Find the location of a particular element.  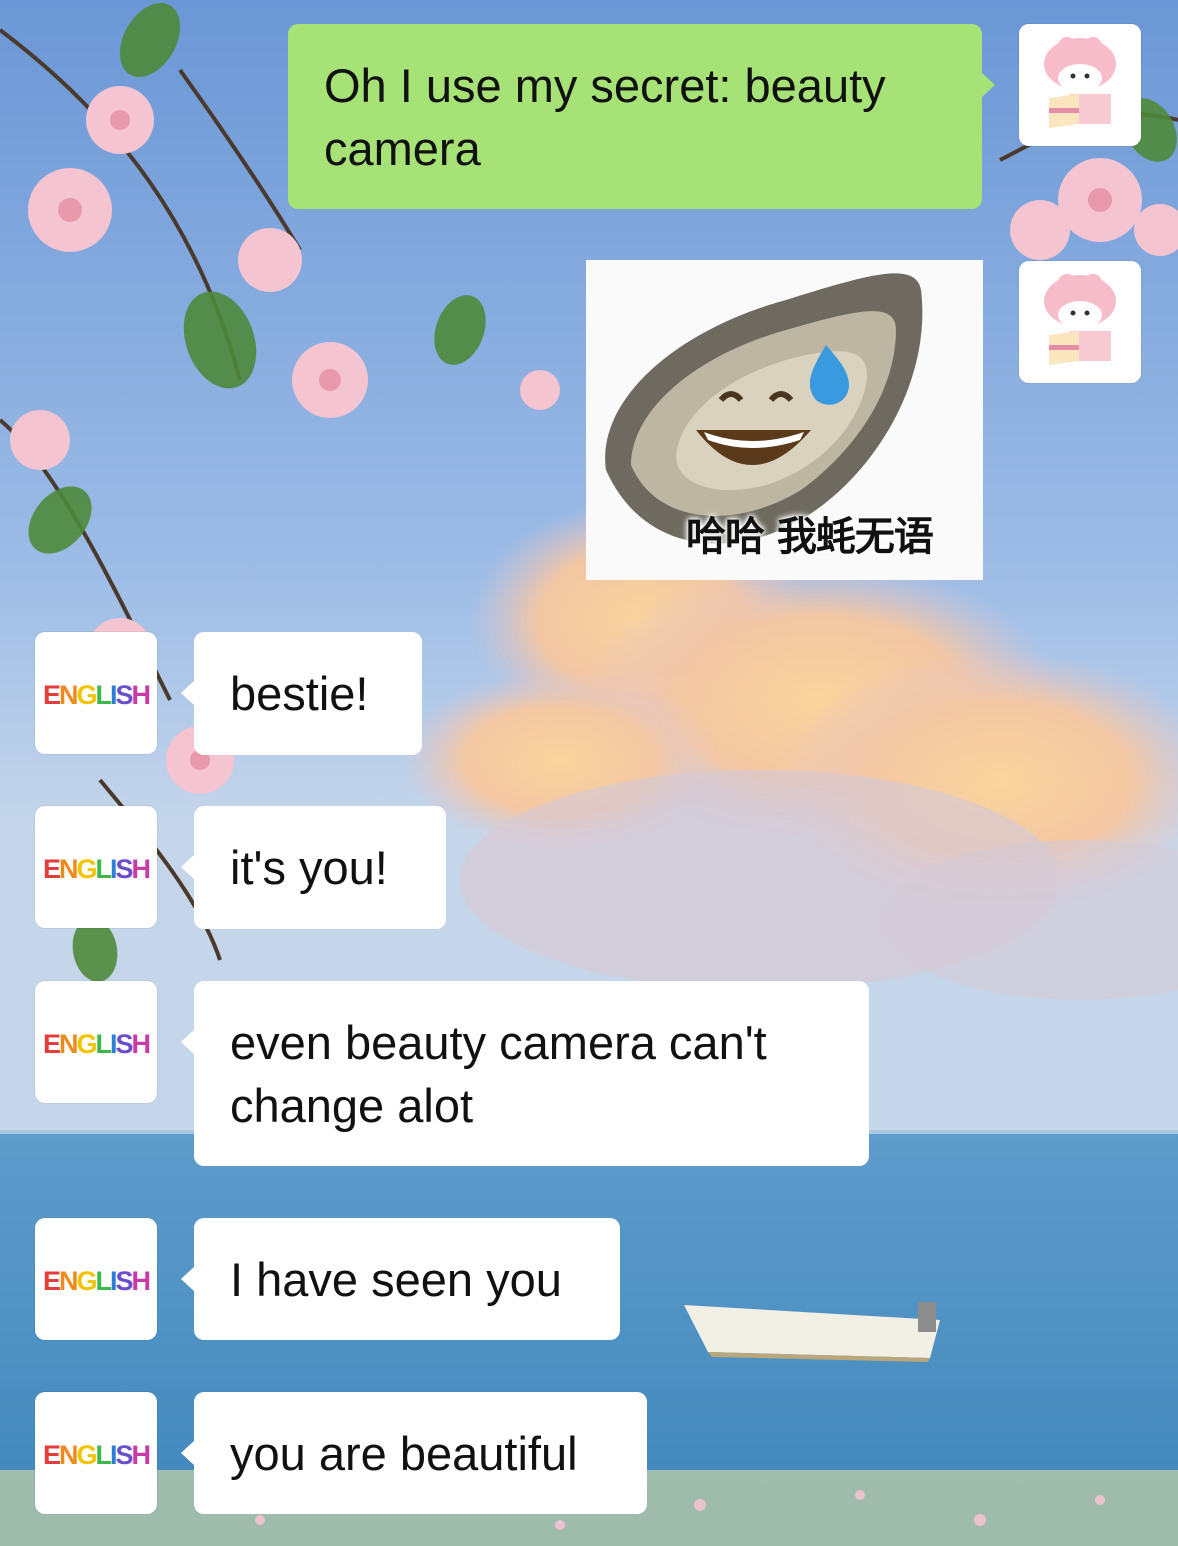

message-text: bestie! is located at coordinates (299, 693).